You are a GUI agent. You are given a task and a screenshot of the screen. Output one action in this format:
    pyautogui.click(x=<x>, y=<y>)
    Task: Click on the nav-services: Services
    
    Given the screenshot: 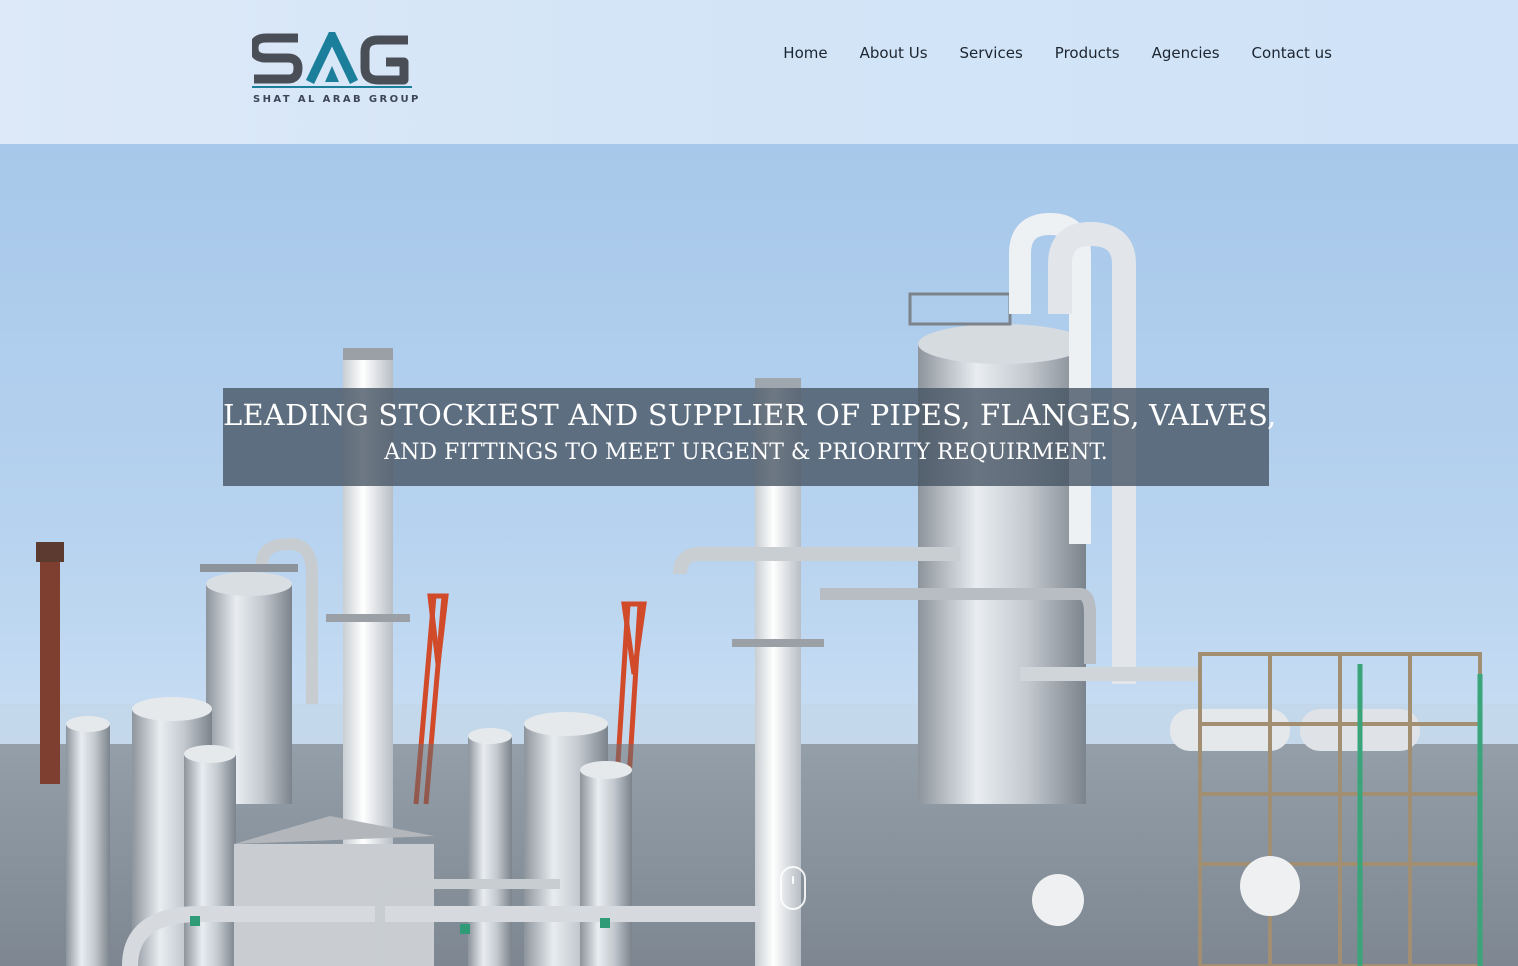 What is the action you would take?
    pyautogui.click(x=991, y=53)
    